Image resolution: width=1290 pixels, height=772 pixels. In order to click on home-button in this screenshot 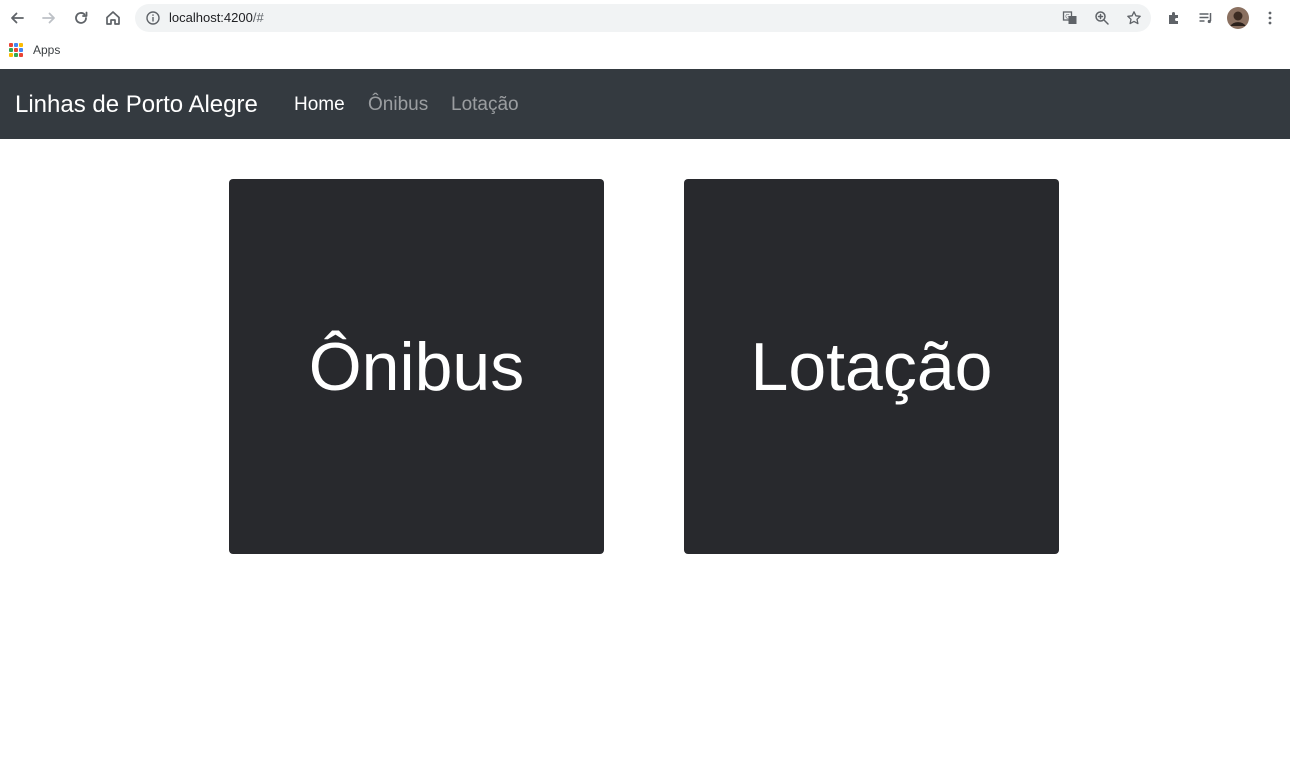, I will do `click(113, 18)`.